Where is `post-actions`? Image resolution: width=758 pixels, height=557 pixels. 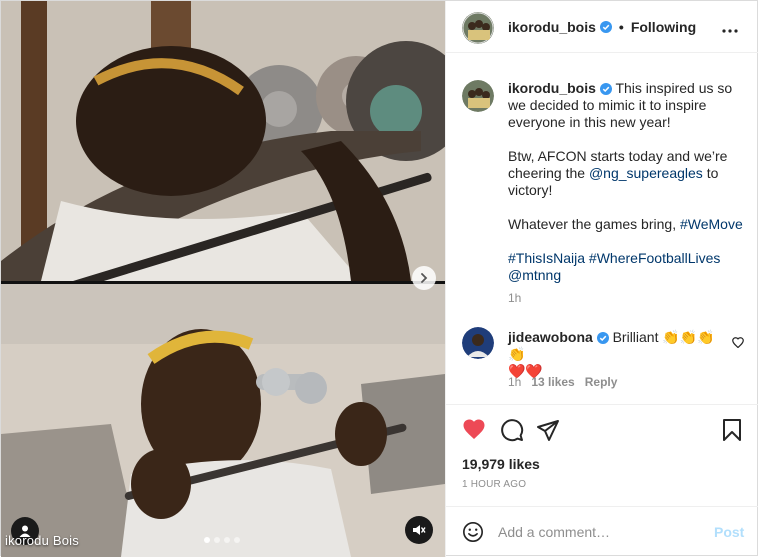
post-actions is located at coordinates (602, 430).